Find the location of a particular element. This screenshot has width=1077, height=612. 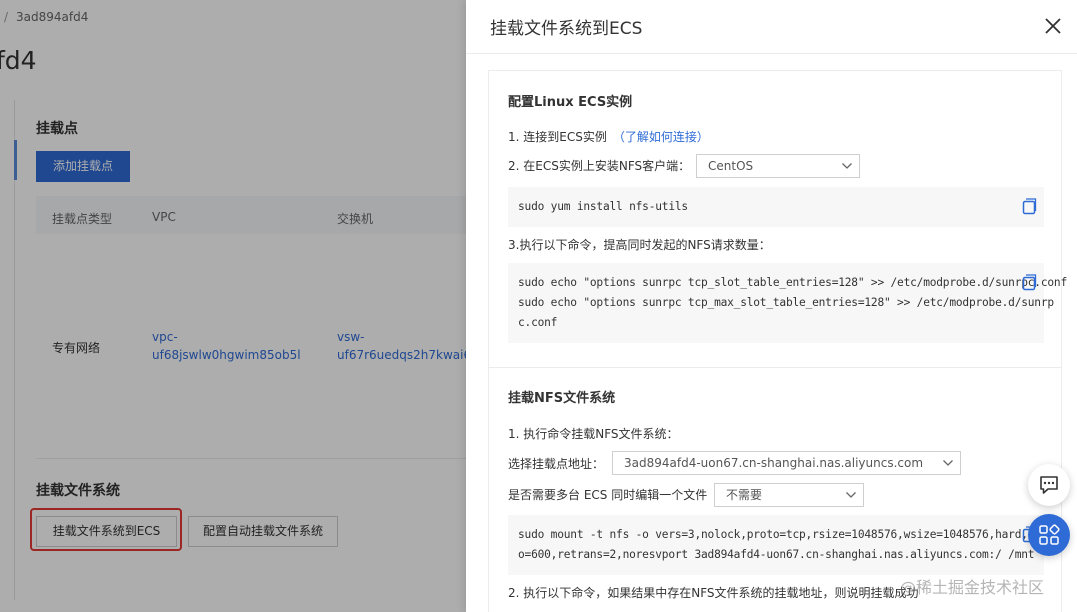

install-command: sudo yum install nfs-utils is located at coordinates (603, 206).